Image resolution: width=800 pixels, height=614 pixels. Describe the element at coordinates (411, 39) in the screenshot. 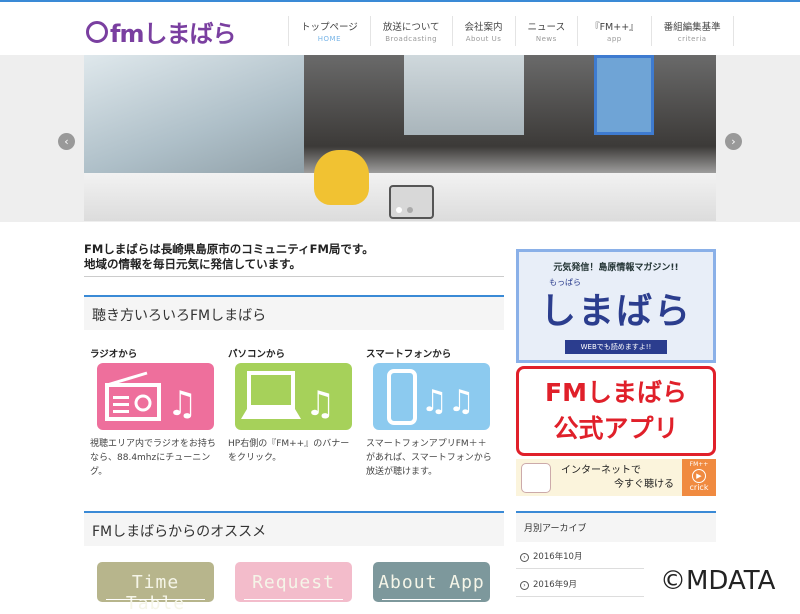

I see `nav-sublabel: Broadcasting` at that location.